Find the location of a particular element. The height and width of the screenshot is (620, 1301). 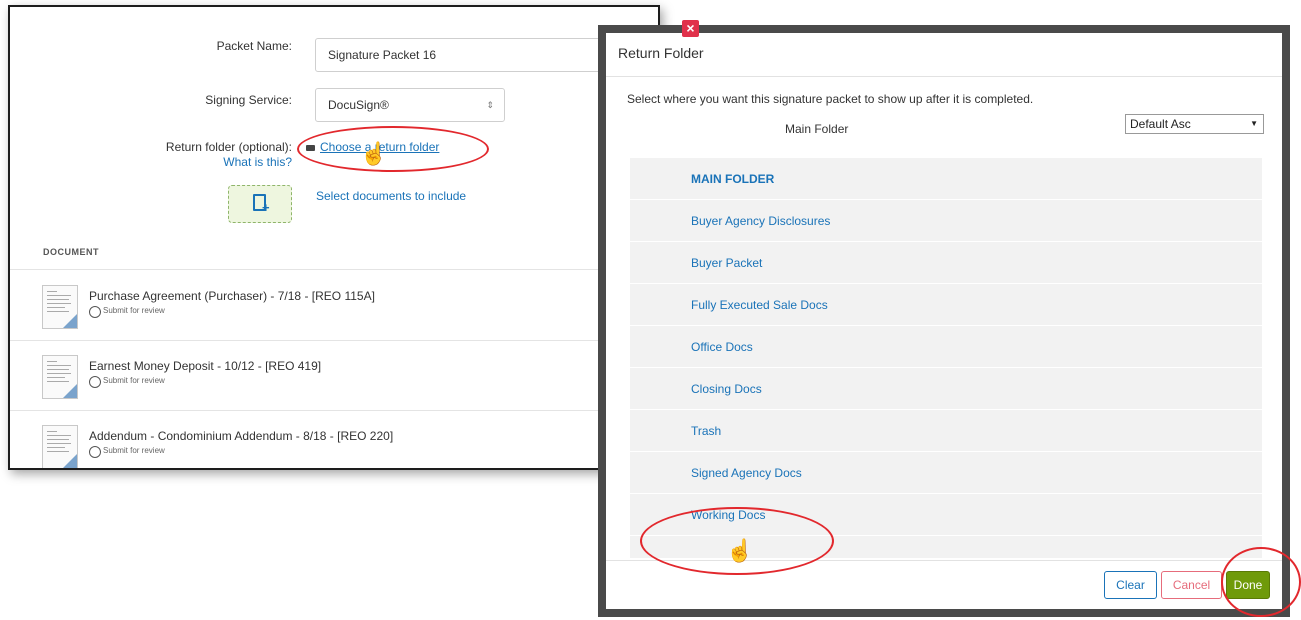

signing-service-label: Signing Service: is located at coordinates (248, 100).